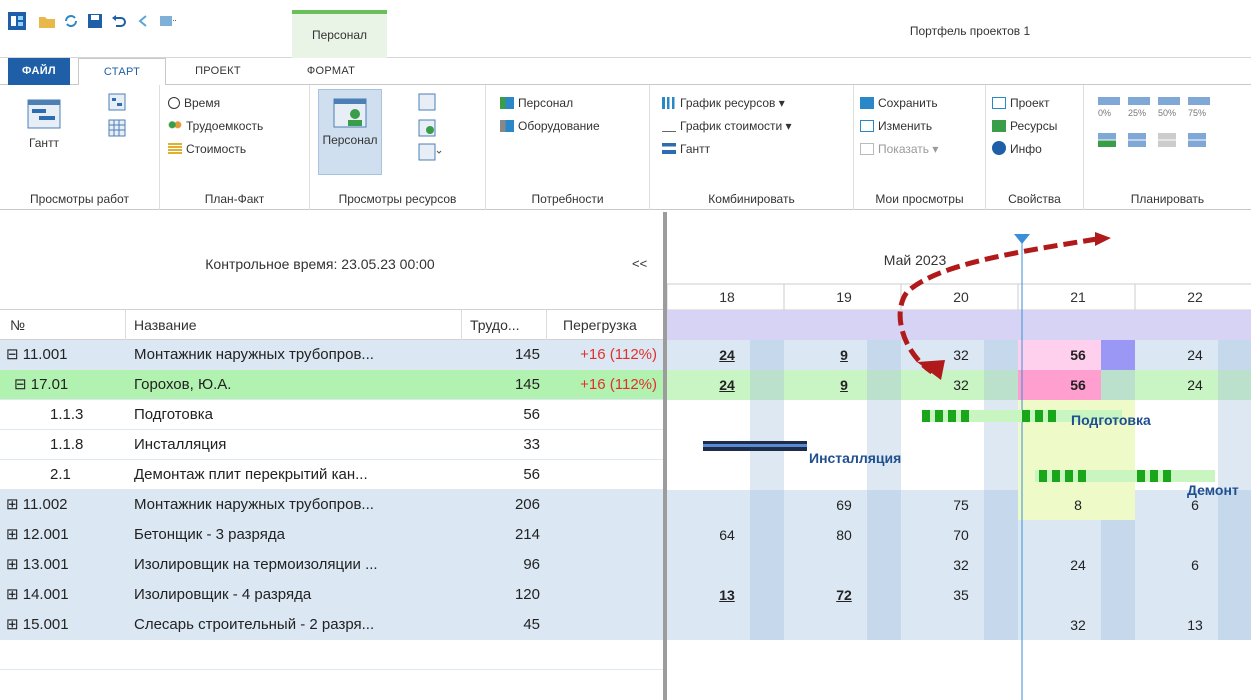 The image size is (1251, 700). Describe the element at coordinates (122, 72) in the screenshot. I see `tab-start: СТАРТ` at that location.